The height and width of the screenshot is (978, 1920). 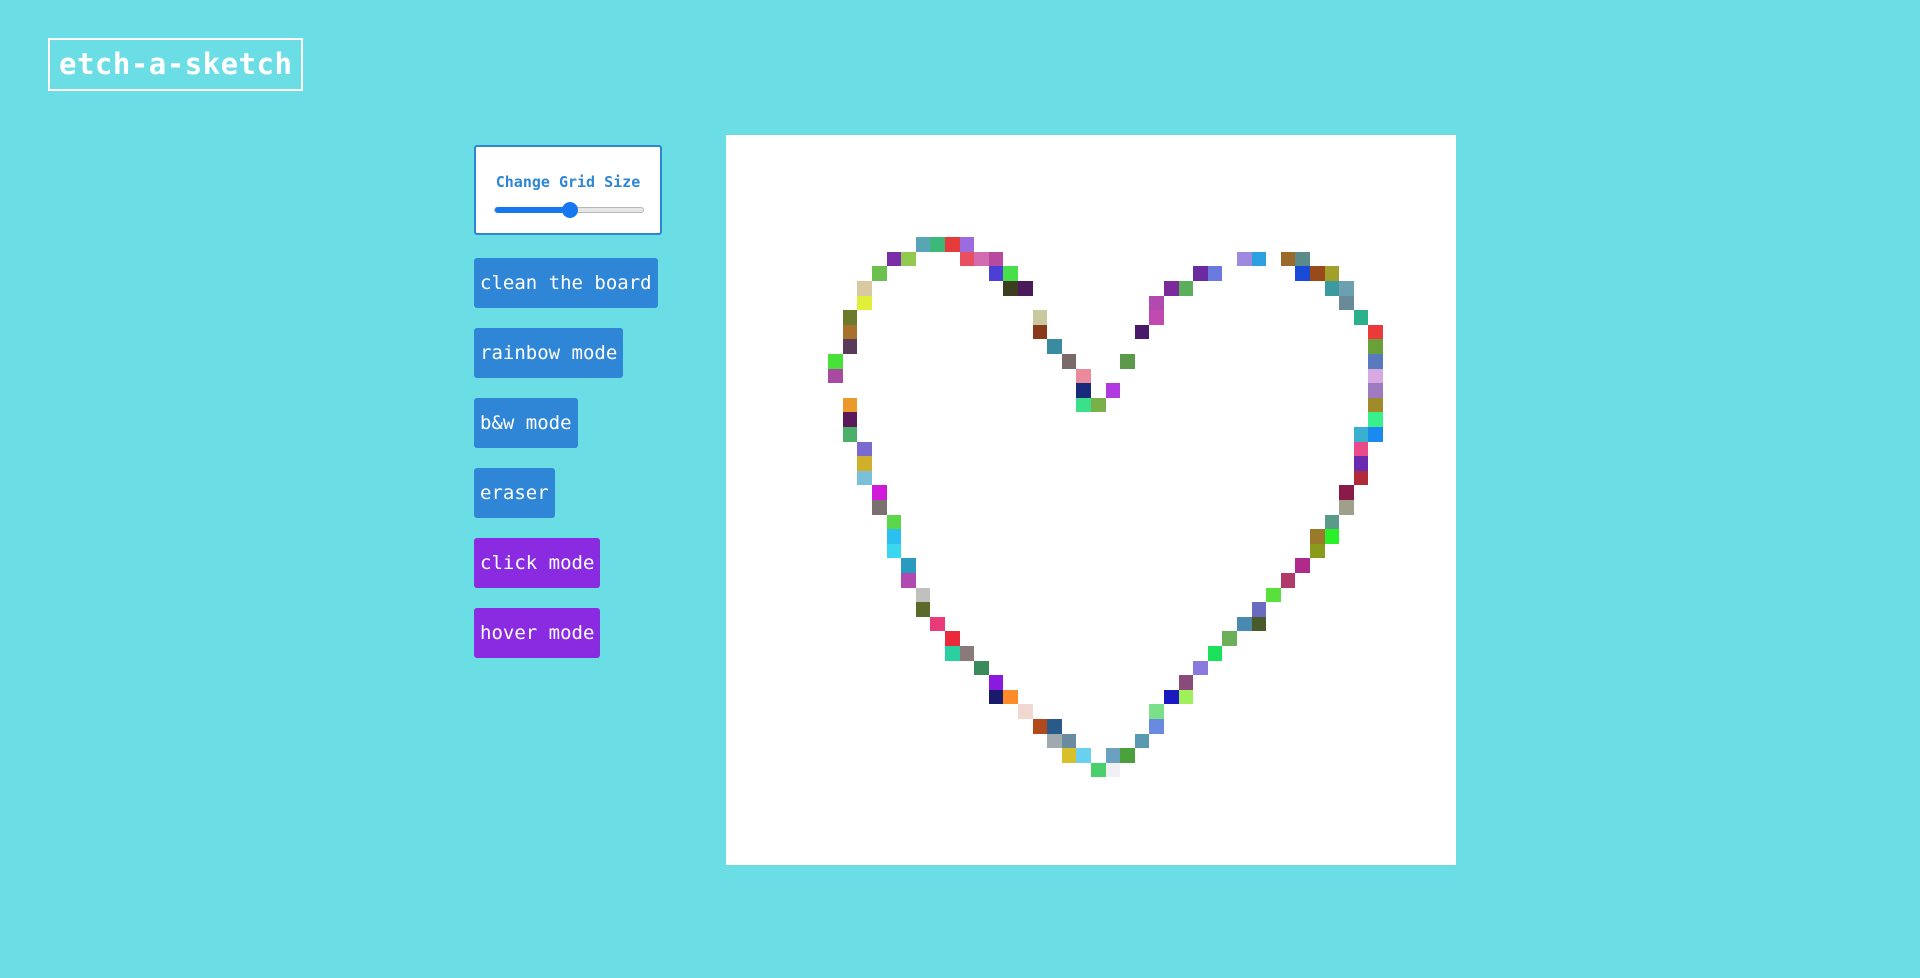 I want to click on grid-size-slider, so click(x=569, y=210).